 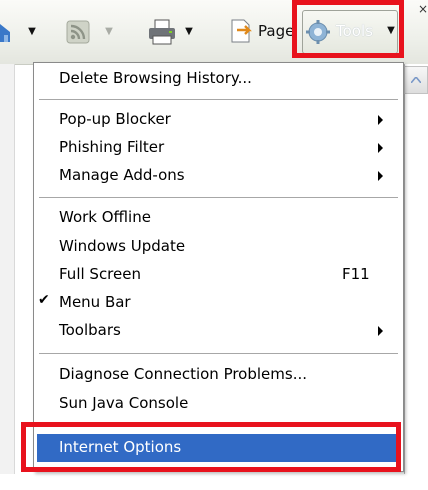 What do you see at coordinates (356, 274) in the screenshot?
I see `shortcut-label: F11` at bounding box center [356, 274].